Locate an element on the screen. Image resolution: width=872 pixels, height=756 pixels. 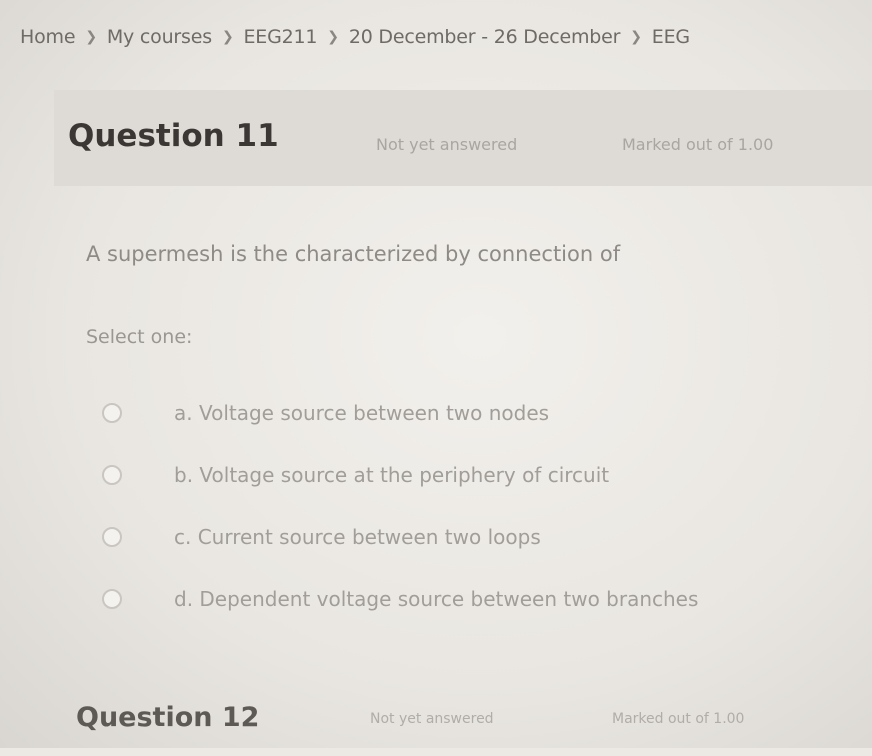
breadcrumb-home: Home is located at coordinates (48, 37).